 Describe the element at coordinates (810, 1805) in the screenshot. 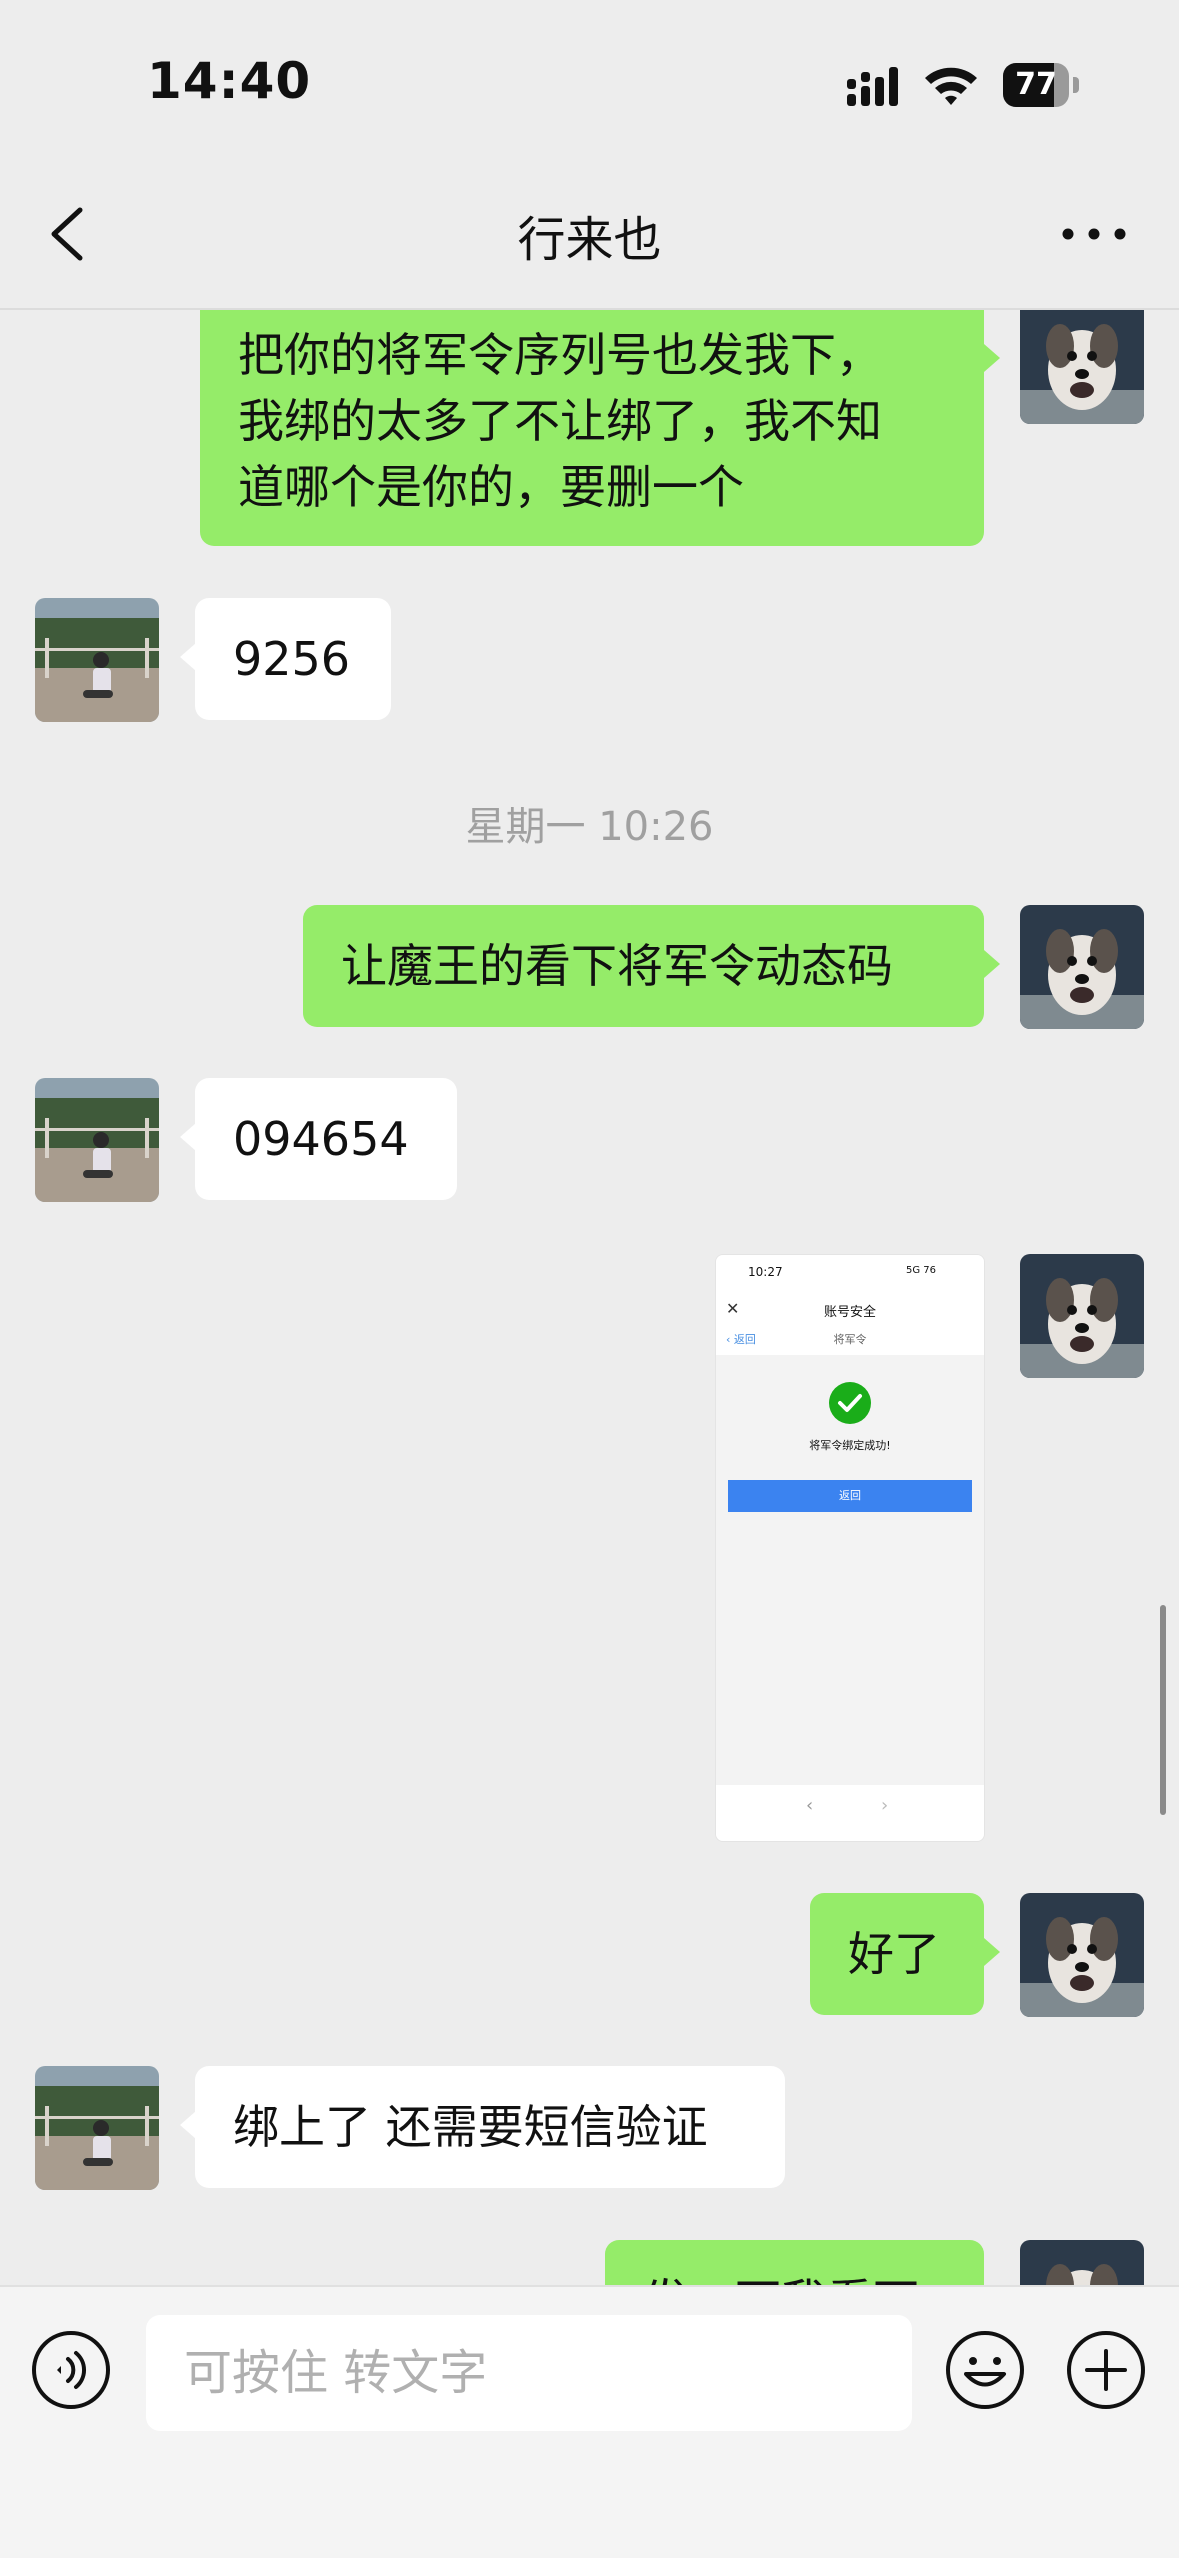

I see `chevron-left-icon: ‹` at that location.